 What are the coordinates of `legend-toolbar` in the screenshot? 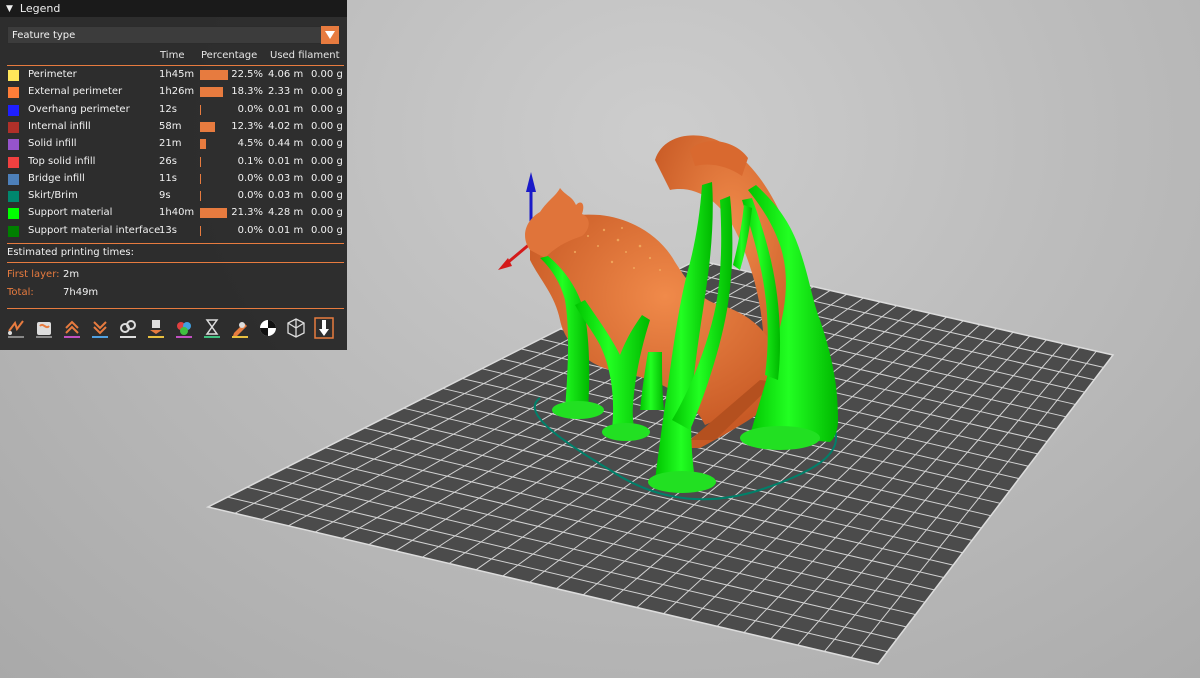 It's located at (174, 329).